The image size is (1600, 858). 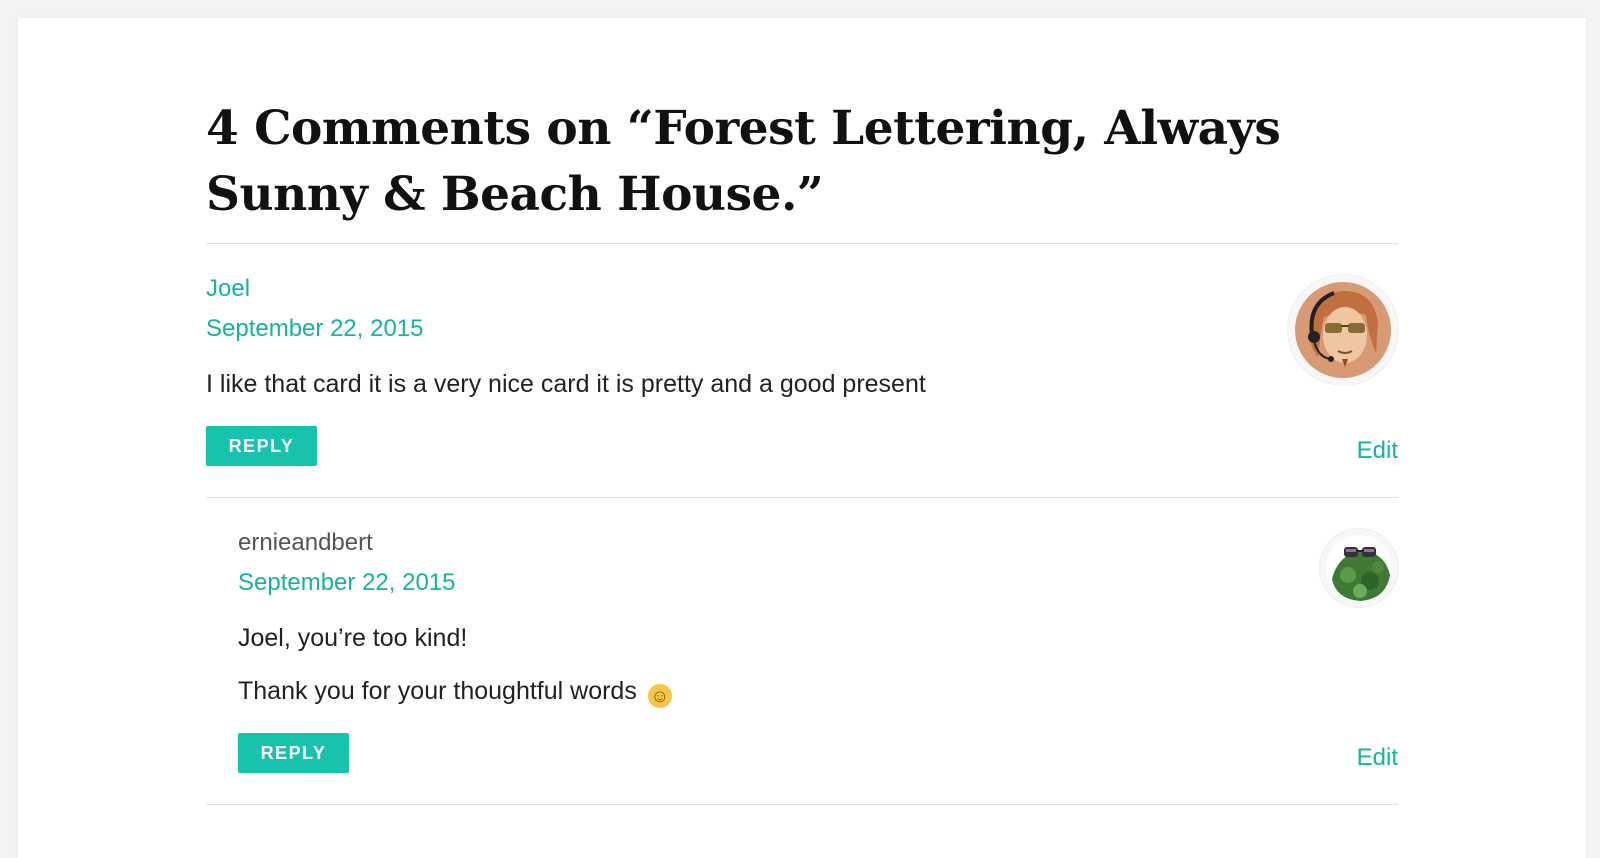 I want to click on comment-author-link: Joel, so click(x=228, y=289).